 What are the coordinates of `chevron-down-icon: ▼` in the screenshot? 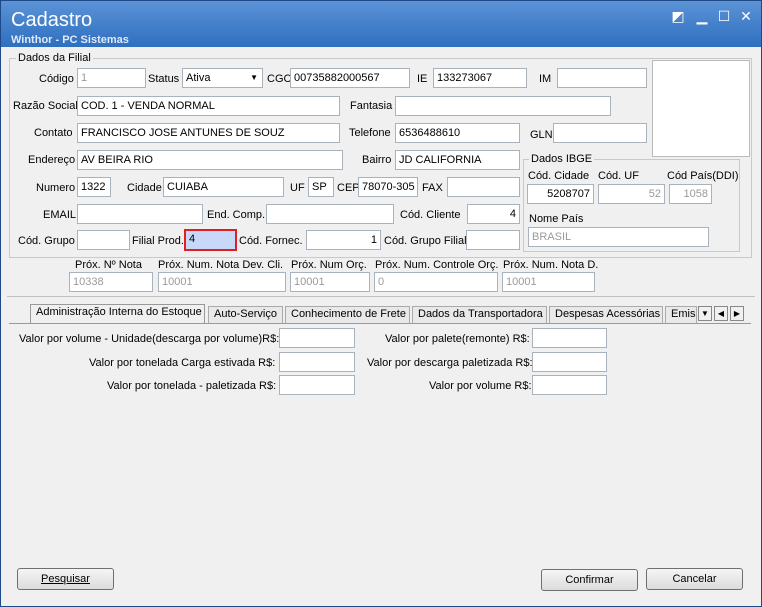 It's located at (254, 78).